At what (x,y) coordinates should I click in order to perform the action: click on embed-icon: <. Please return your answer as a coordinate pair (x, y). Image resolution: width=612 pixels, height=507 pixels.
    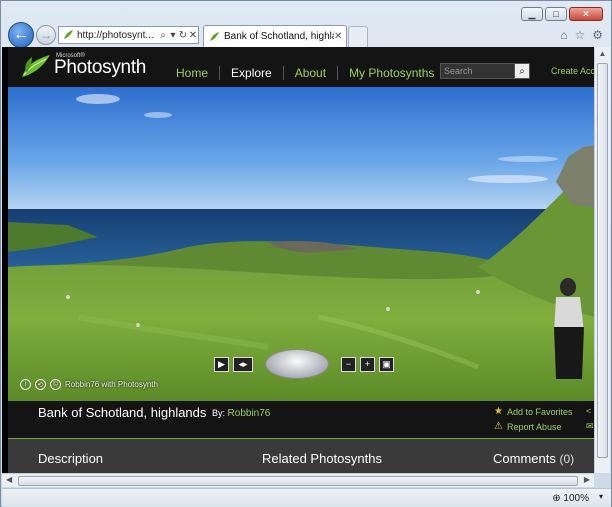
    Looking at the image, I should click on (588, 411).